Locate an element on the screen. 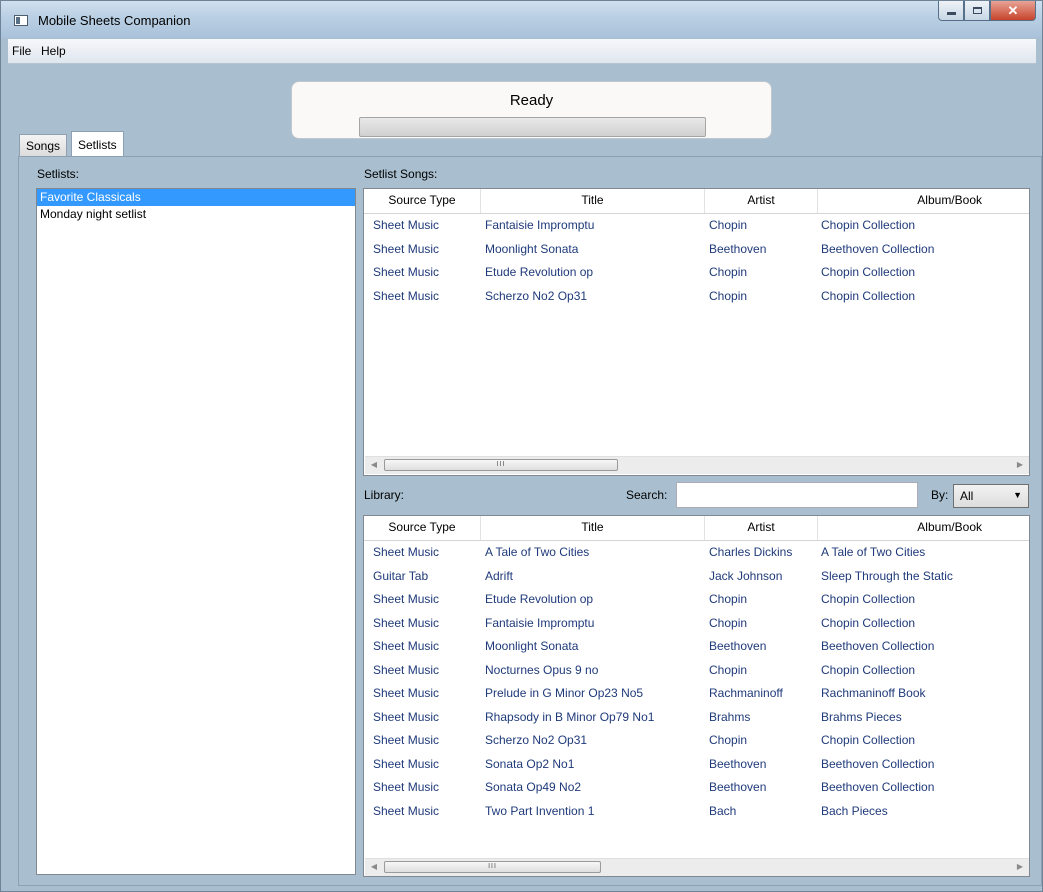 This screenshot has height=892, width=1043. menu-file: File is located at coordinates (21, 51).